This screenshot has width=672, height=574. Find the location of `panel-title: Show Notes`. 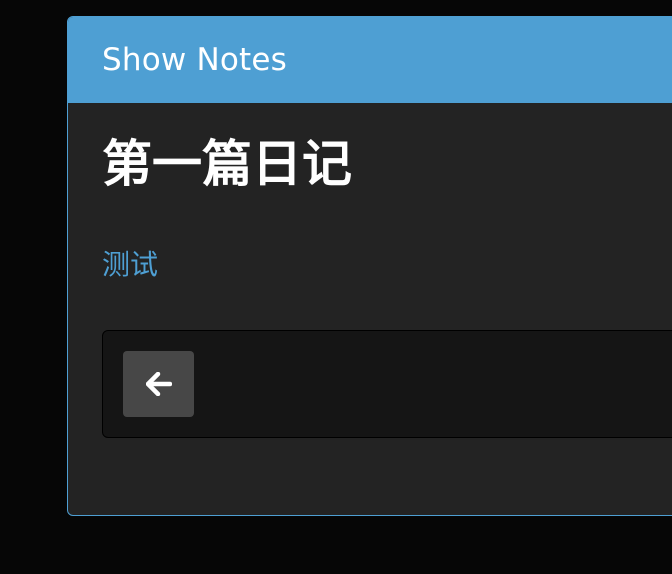

panel-title: Show Notes is located at coordinates (195, 60).